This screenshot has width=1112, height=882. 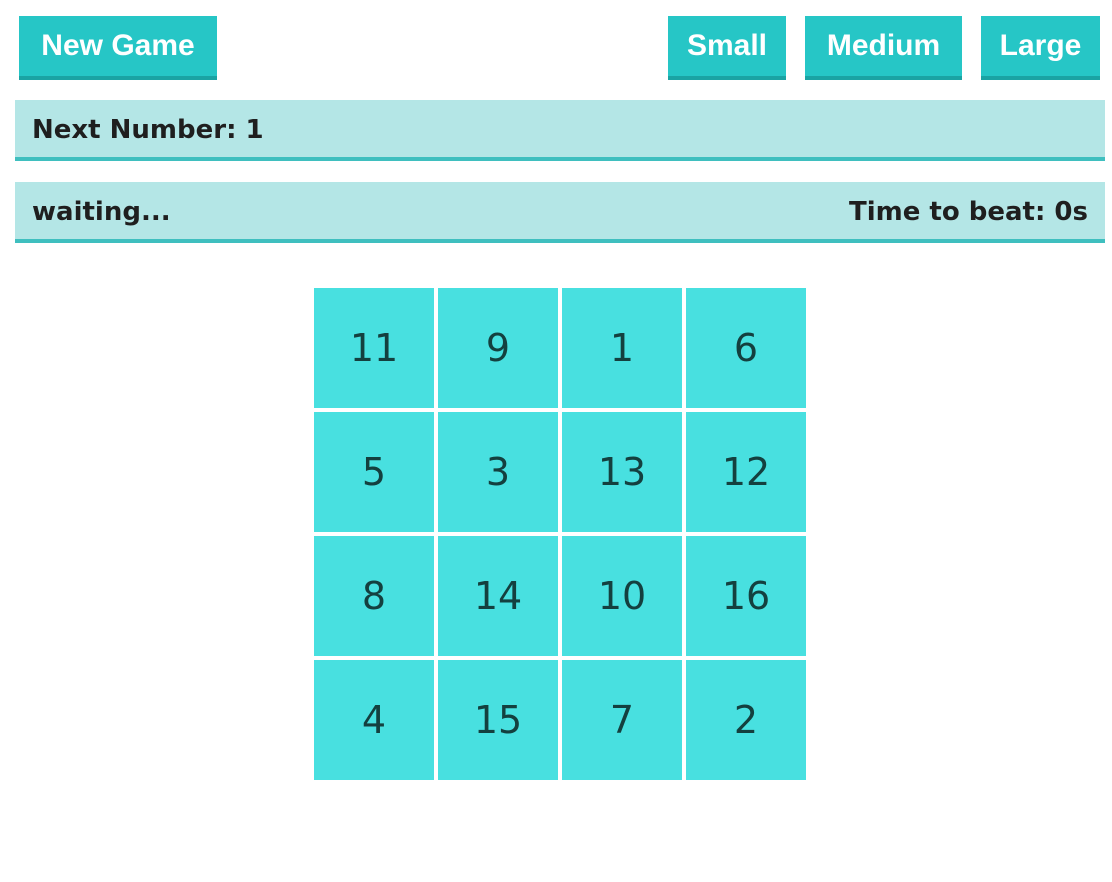 What do you see at coordinates (374, 348) in the screenshot?
I see `grid-cell: 11` at bounding box center [374, 348].